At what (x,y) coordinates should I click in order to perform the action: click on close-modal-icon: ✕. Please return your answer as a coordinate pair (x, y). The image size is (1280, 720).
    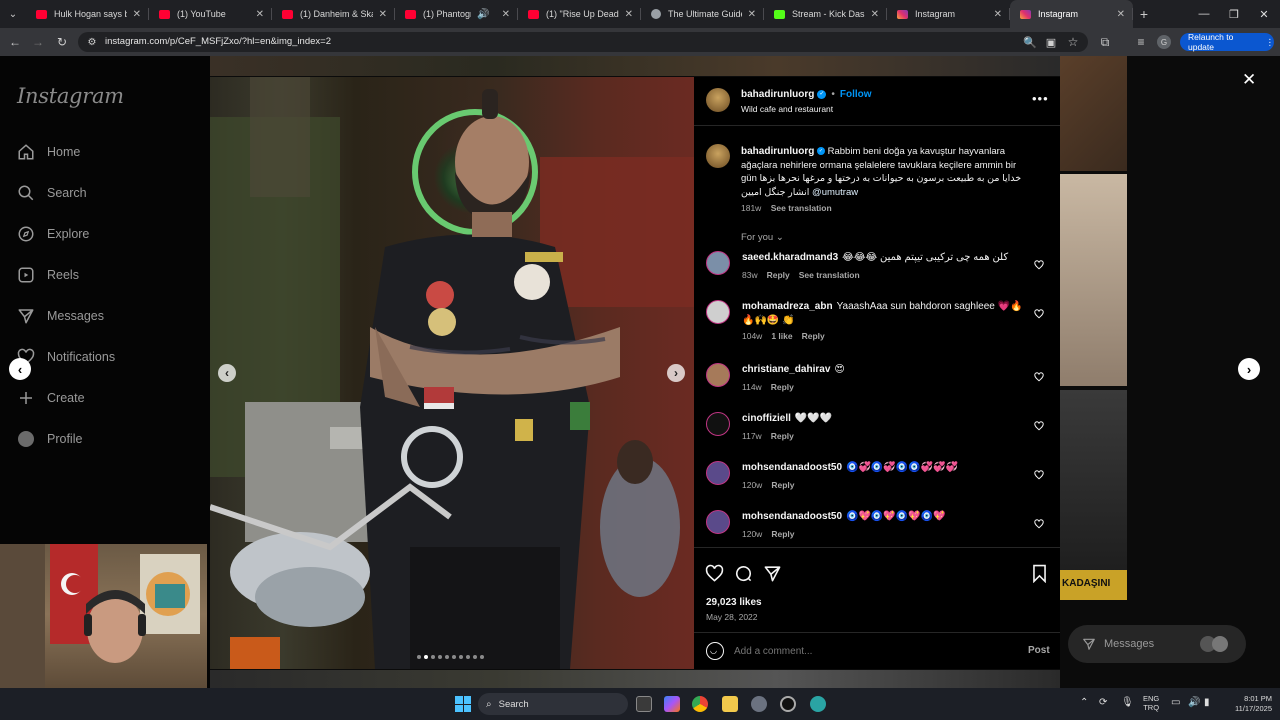
    Looking at the image, I should click on (1249, 80).